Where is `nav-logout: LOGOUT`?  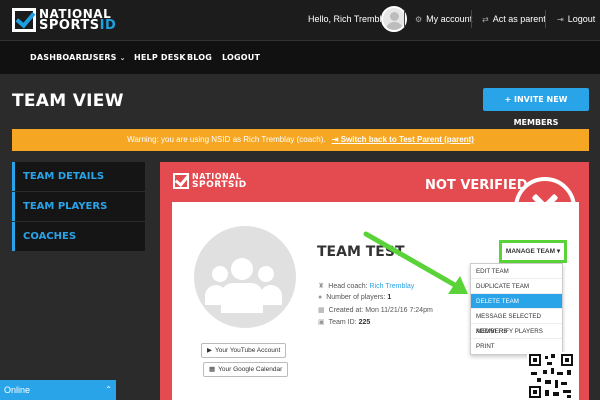 nav-logout: LOGOUT is located at coordinates (241, 57).